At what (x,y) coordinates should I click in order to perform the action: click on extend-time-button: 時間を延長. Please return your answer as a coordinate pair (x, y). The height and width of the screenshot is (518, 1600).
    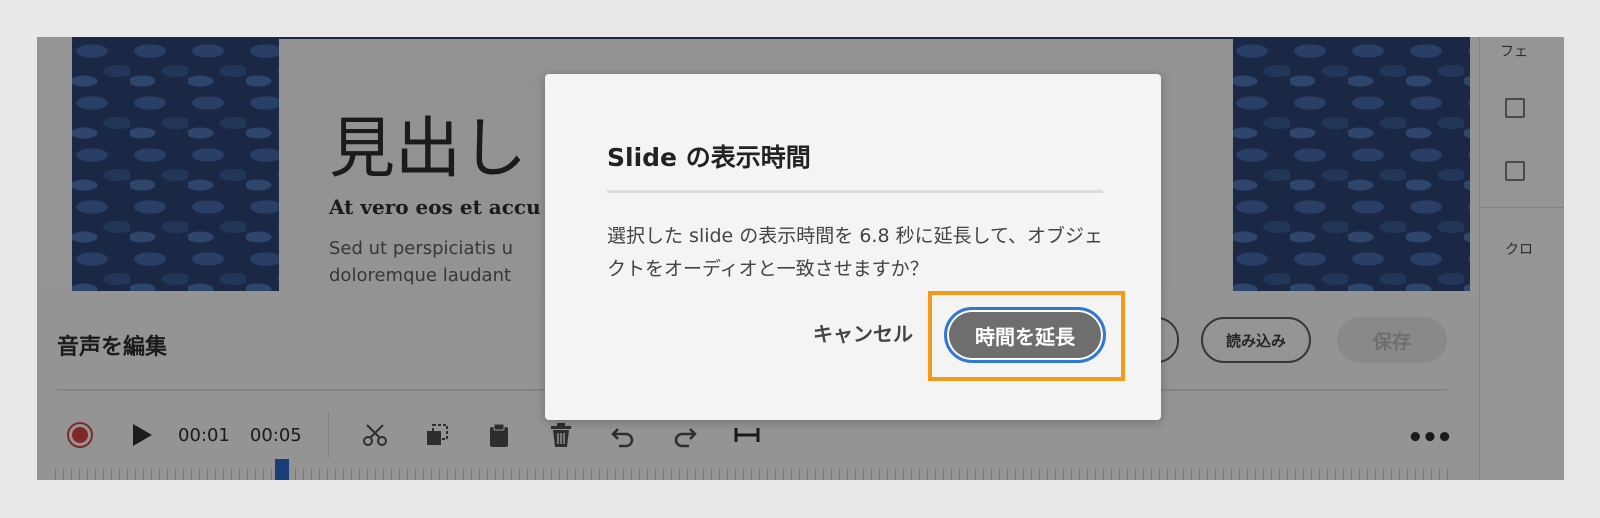
    Looking at the image, I should click on (1025, 335).